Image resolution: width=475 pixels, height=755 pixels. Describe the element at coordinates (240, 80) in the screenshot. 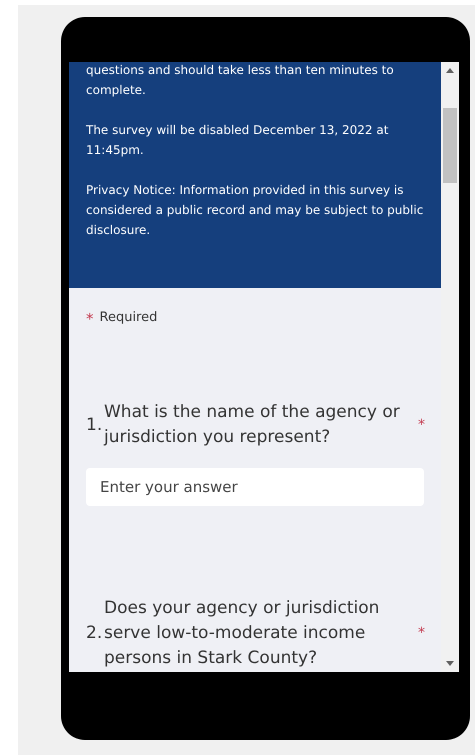

I see `notice-paragraph: questions and should take less than ten minutes to complete.` at that location.